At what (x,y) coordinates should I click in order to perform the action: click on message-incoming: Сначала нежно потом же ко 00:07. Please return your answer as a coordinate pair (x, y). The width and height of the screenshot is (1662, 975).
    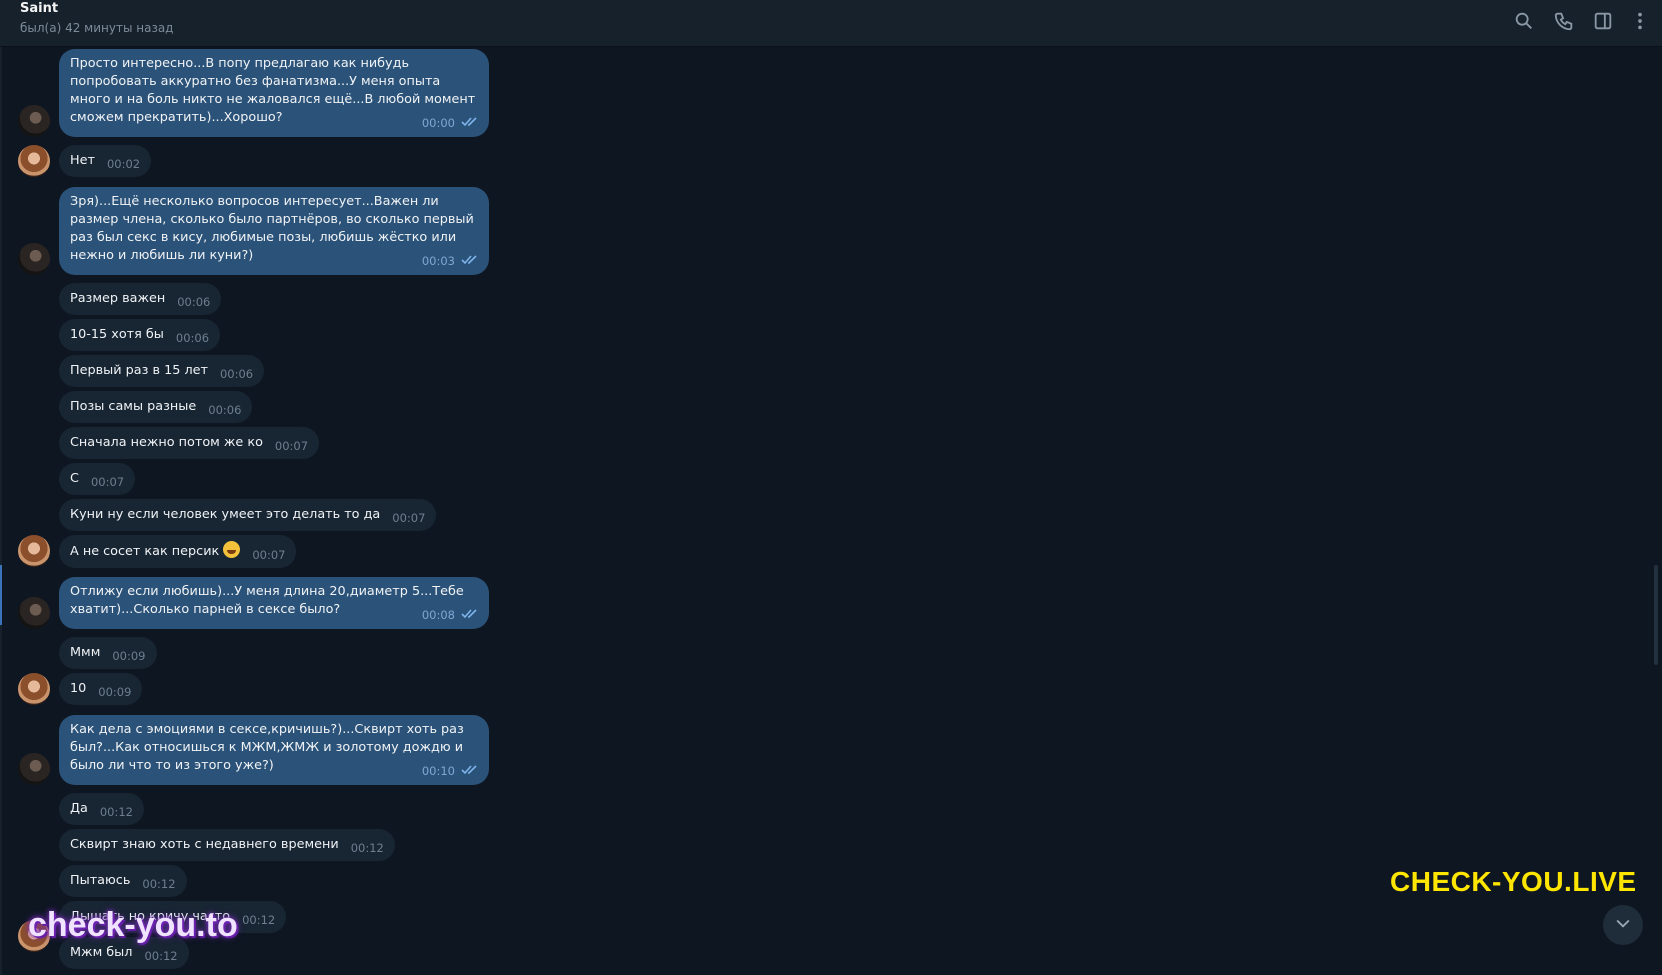
    Looking at the image, I should click on (189, 443).